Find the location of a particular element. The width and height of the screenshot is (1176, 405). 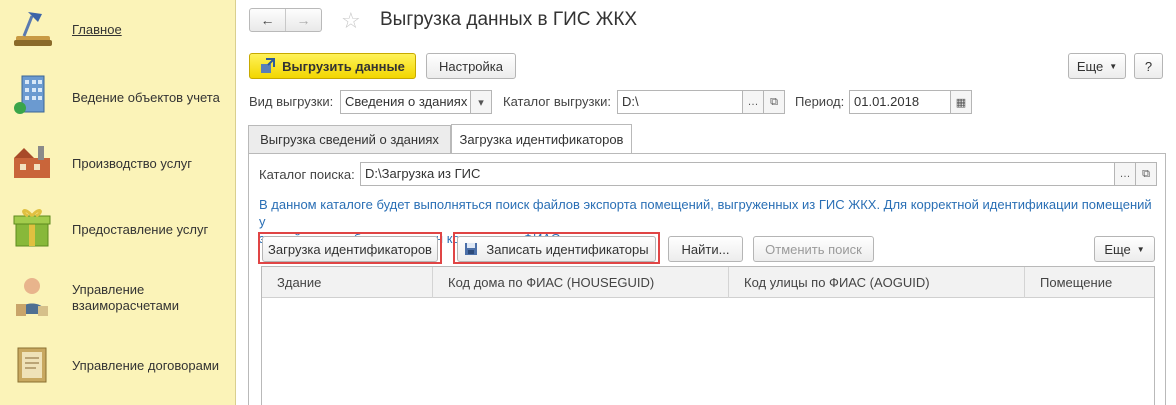

back-button: ← is located at coordinates (267, 20).